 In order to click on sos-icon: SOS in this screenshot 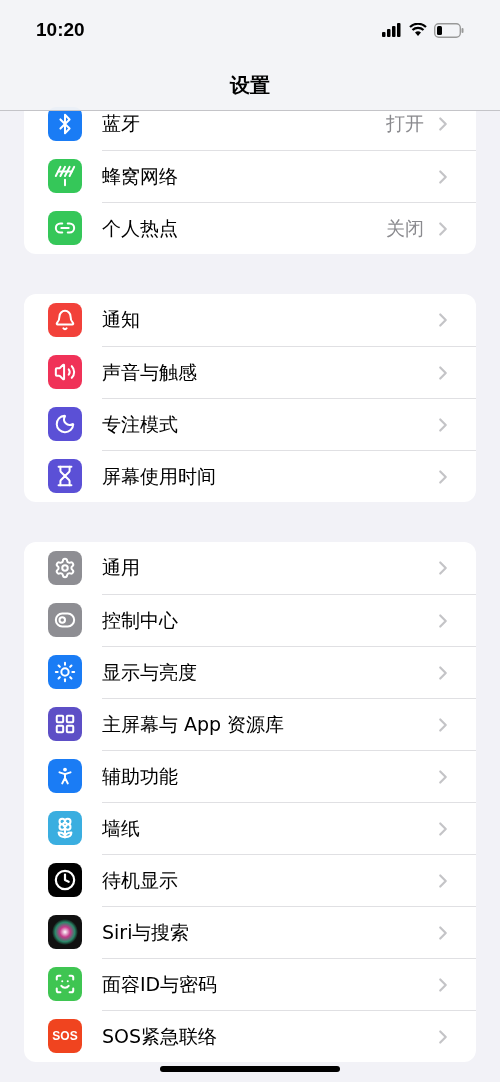, I will do `click(65, 1036)`.